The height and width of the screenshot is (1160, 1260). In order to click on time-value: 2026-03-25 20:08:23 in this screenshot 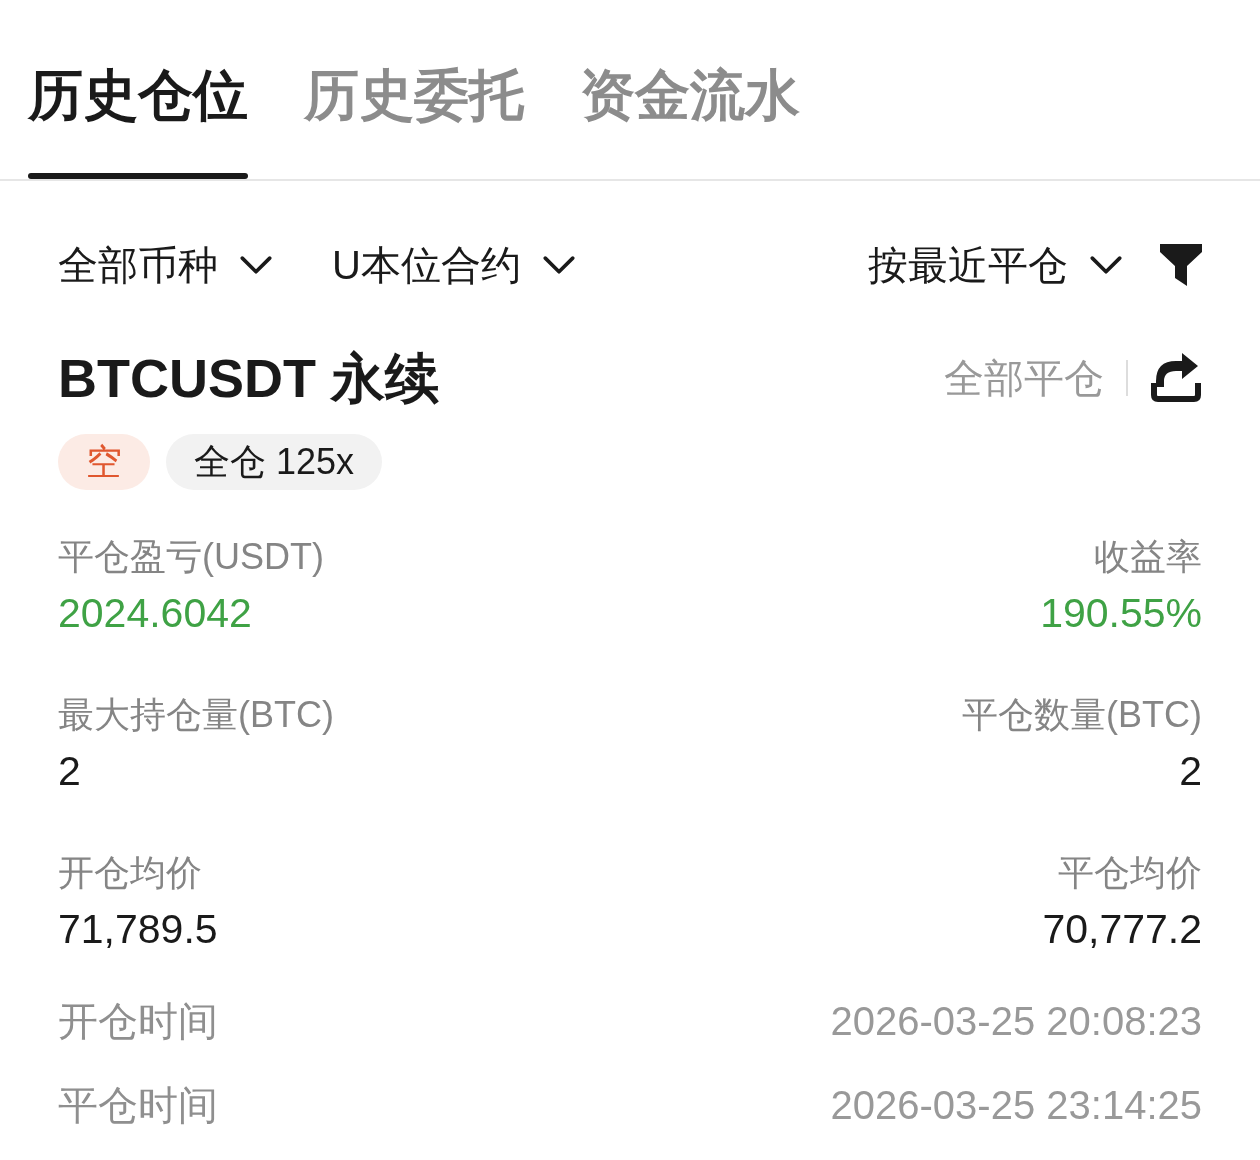, I will do `click(1016, 1021)`.